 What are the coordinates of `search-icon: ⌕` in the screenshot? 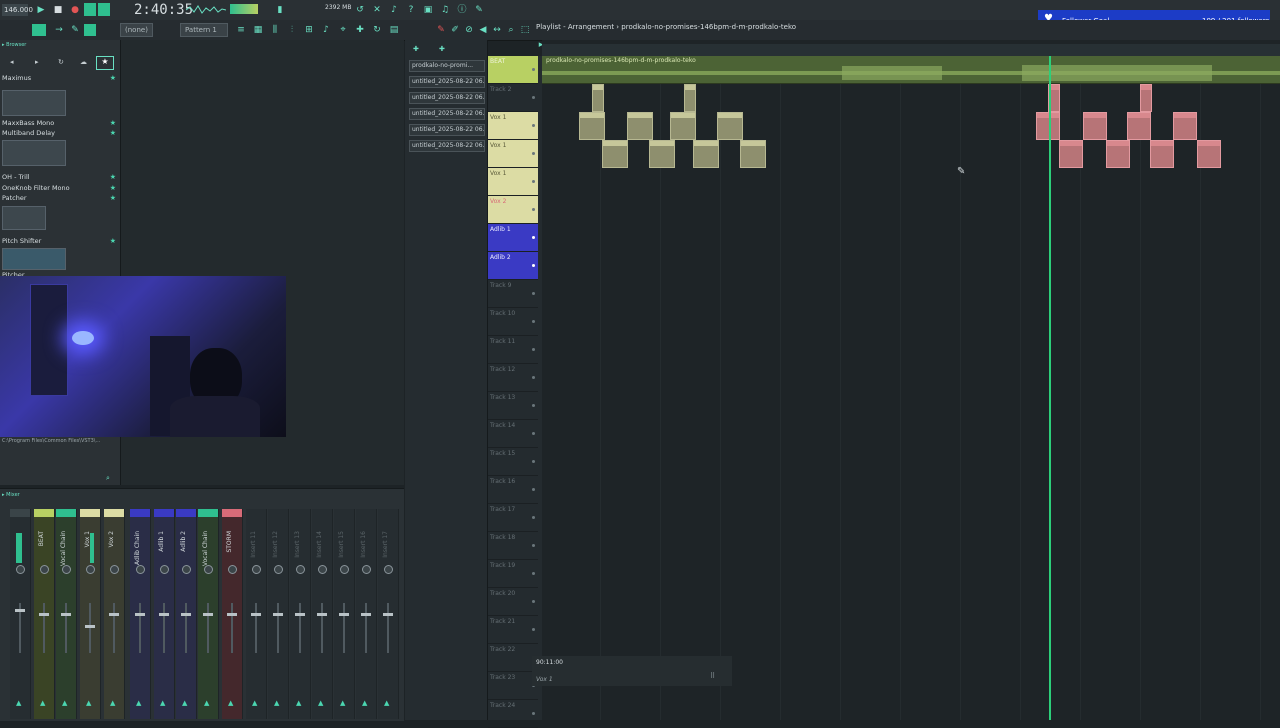 It's located at (108, 478).